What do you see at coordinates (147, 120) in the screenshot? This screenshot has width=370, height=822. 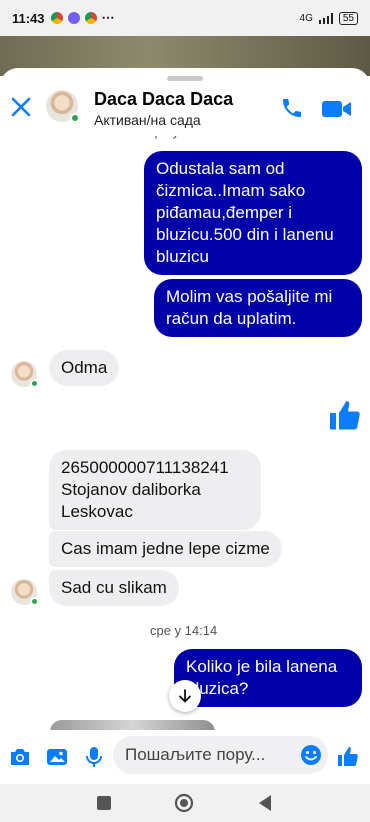 I see `contact-status: Активан/на сада` at bounding box center [147, 120].